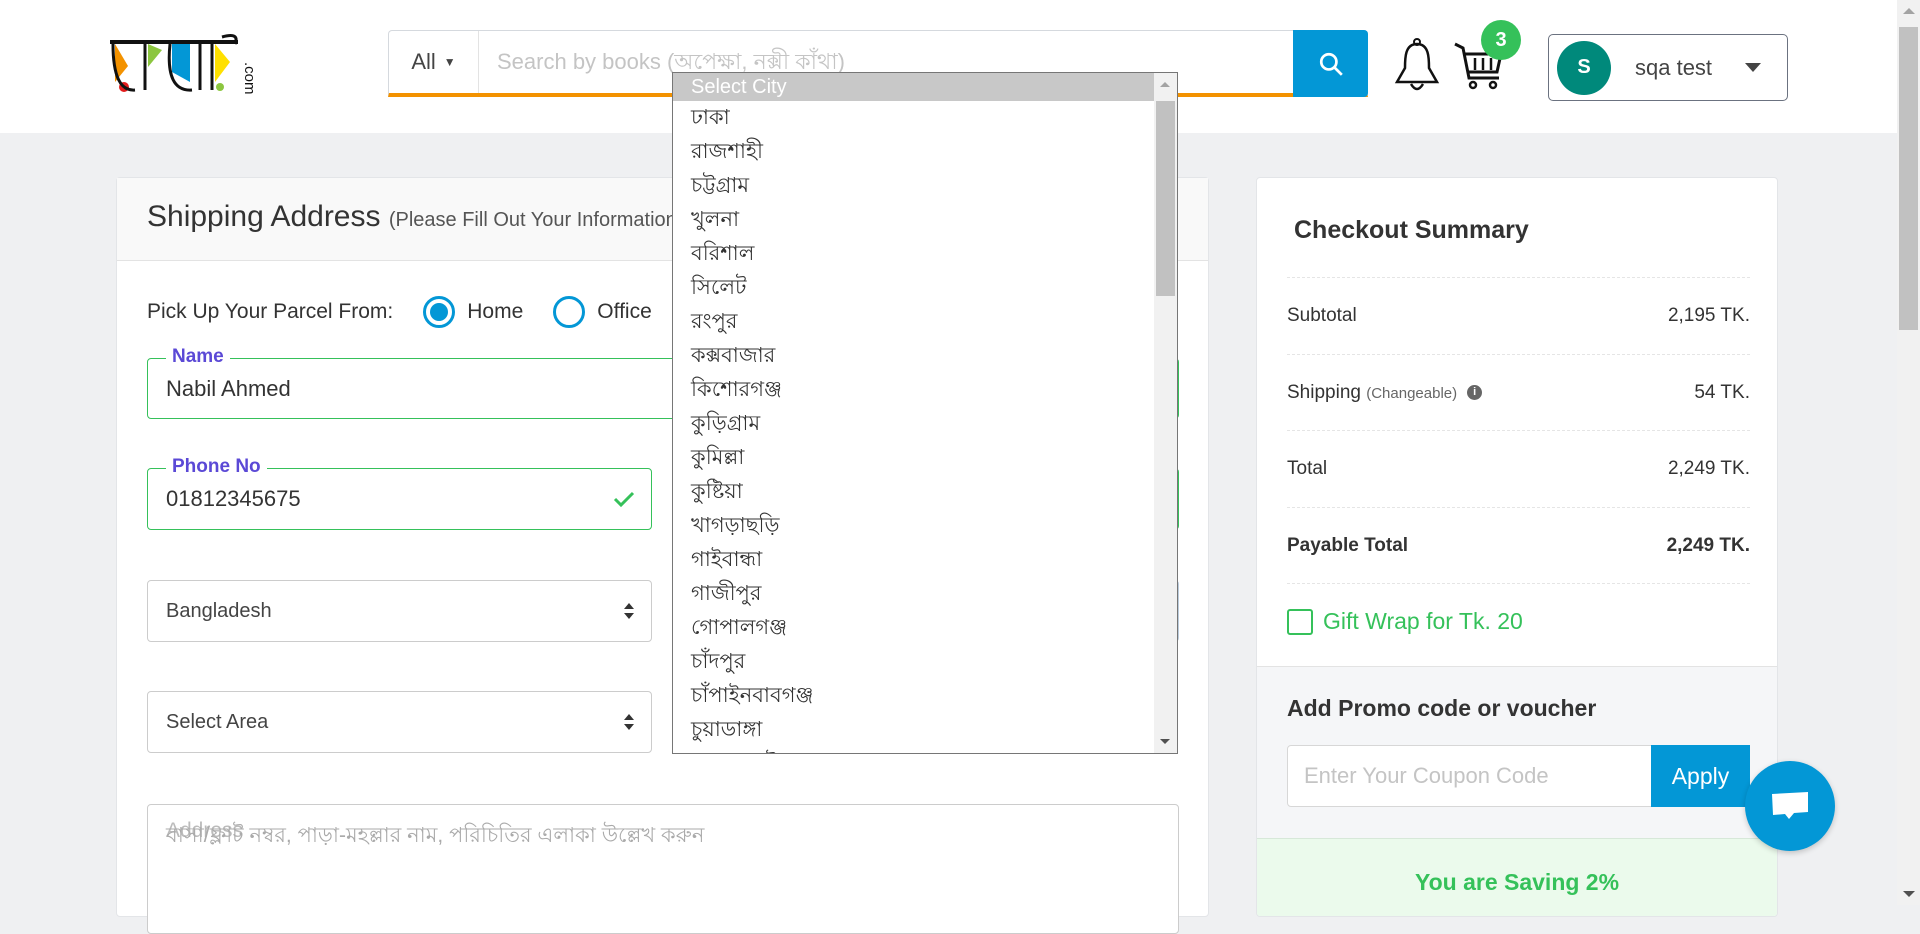  I want to click on page-scrollbar, so click(1908, 452).